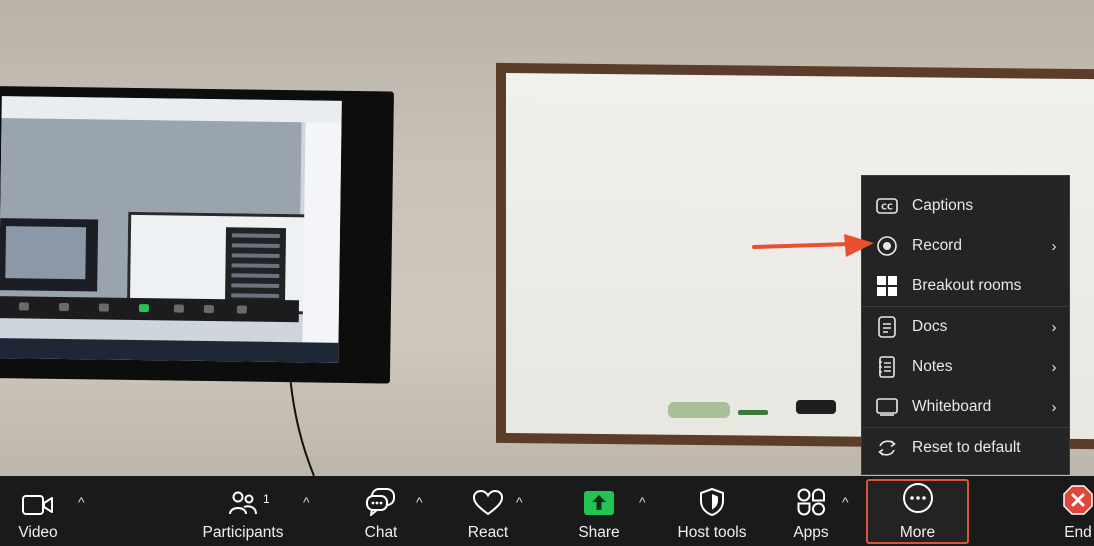 This screenshot has height=546, width=1094. What do you see at coordinates (81, 502) in the screenshot?
I see `video-options-caret: ^` at bounding box center [81, 502].